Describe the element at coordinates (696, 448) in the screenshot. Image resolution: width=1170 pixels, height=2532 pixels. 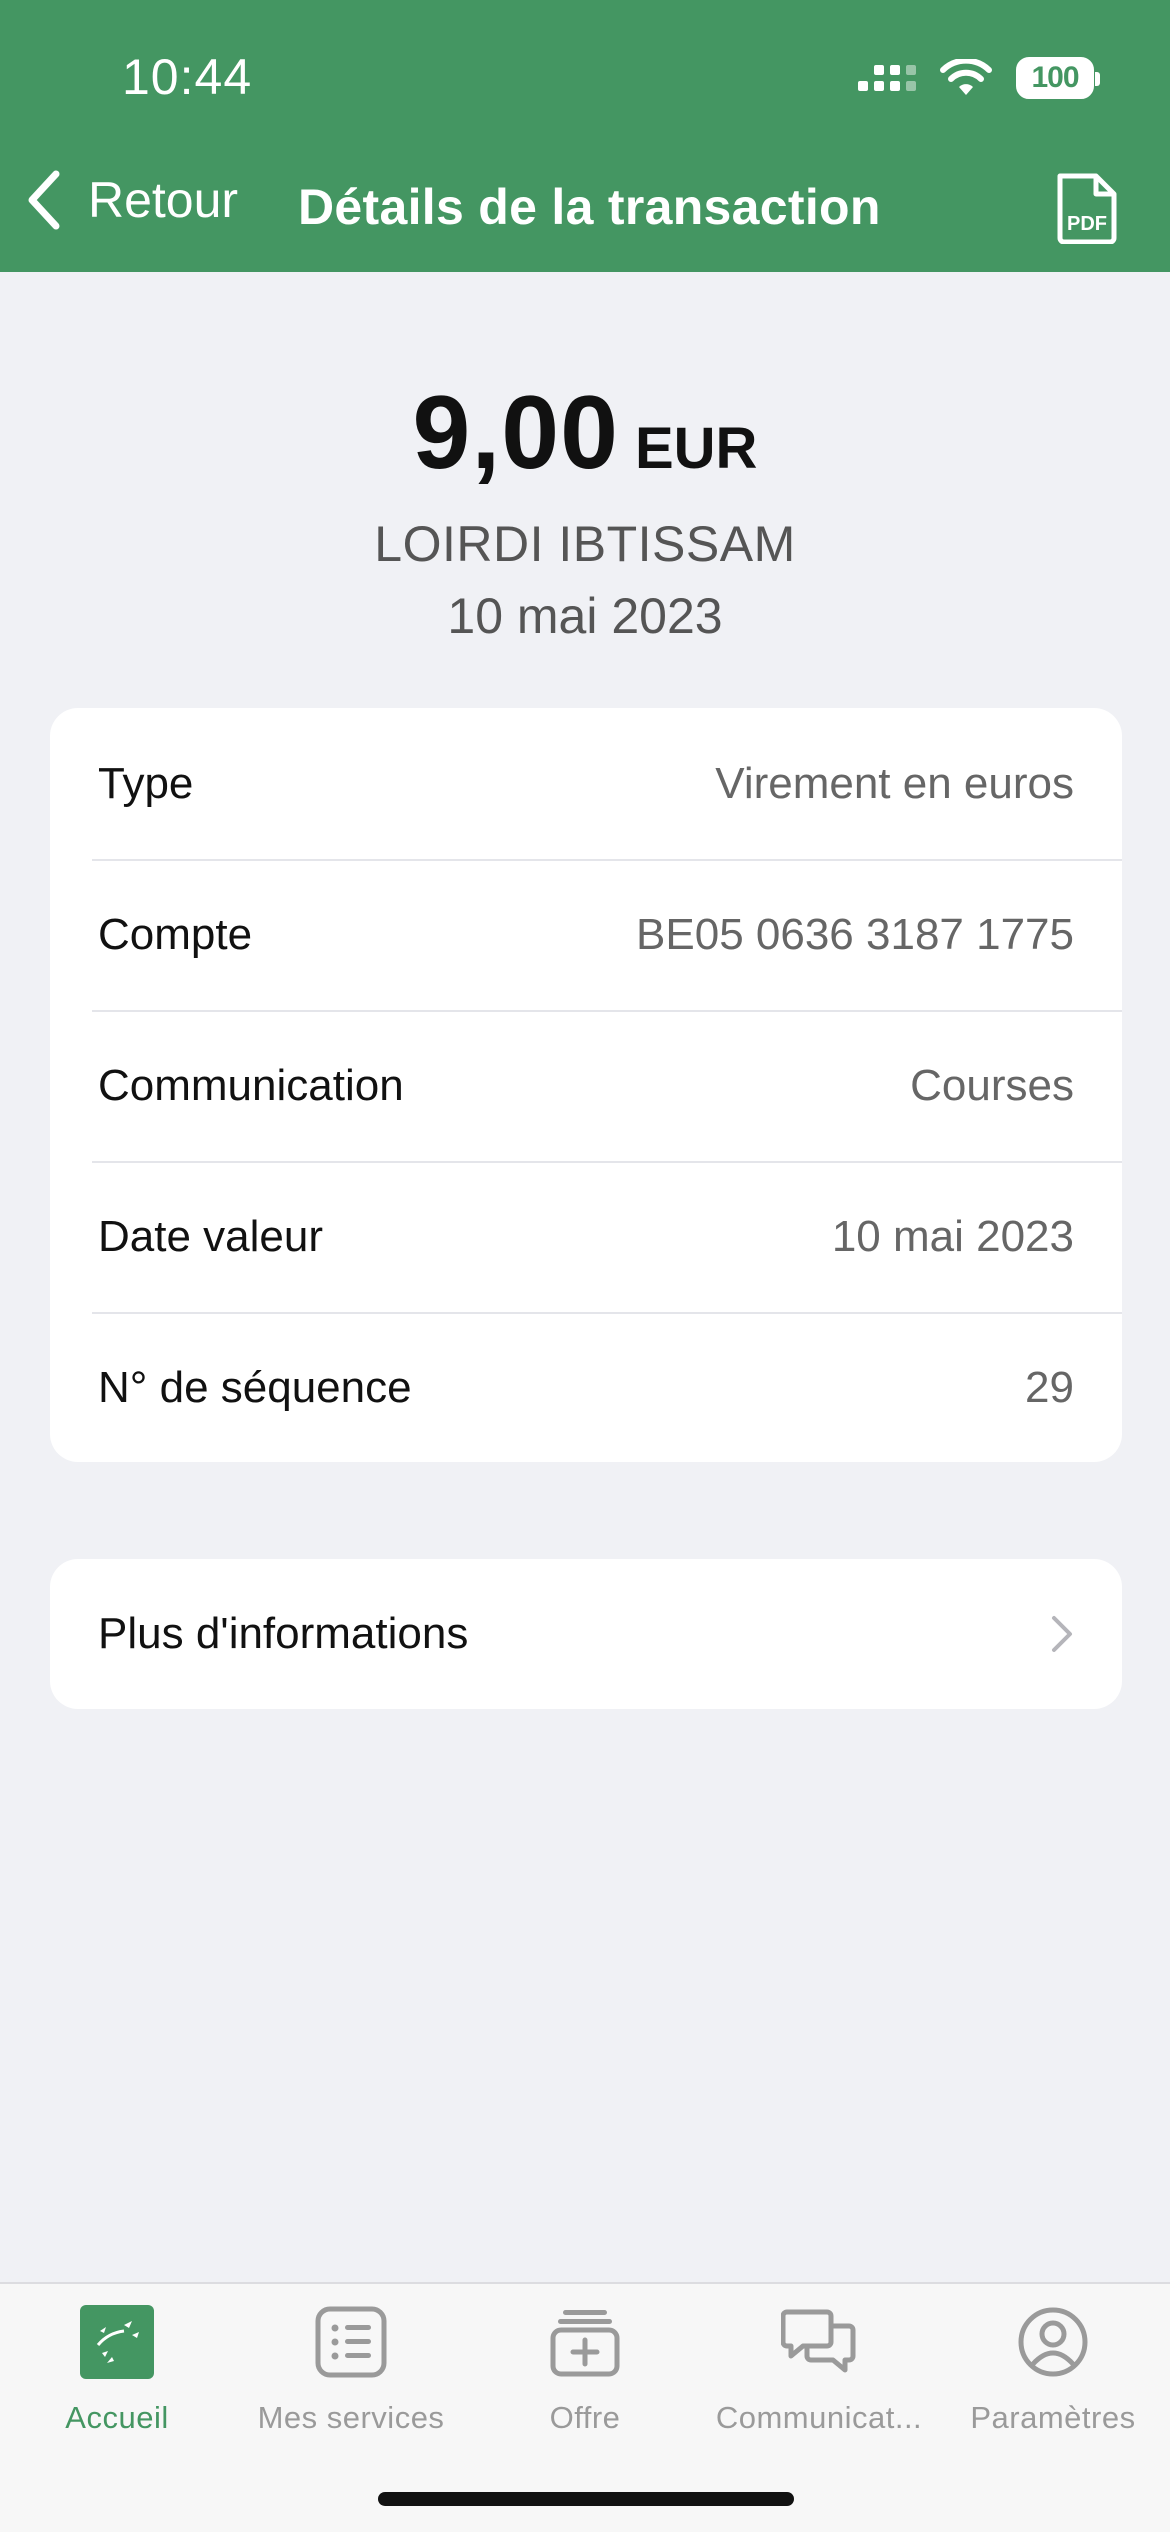
I see `amount-currency: EUR` at that location.